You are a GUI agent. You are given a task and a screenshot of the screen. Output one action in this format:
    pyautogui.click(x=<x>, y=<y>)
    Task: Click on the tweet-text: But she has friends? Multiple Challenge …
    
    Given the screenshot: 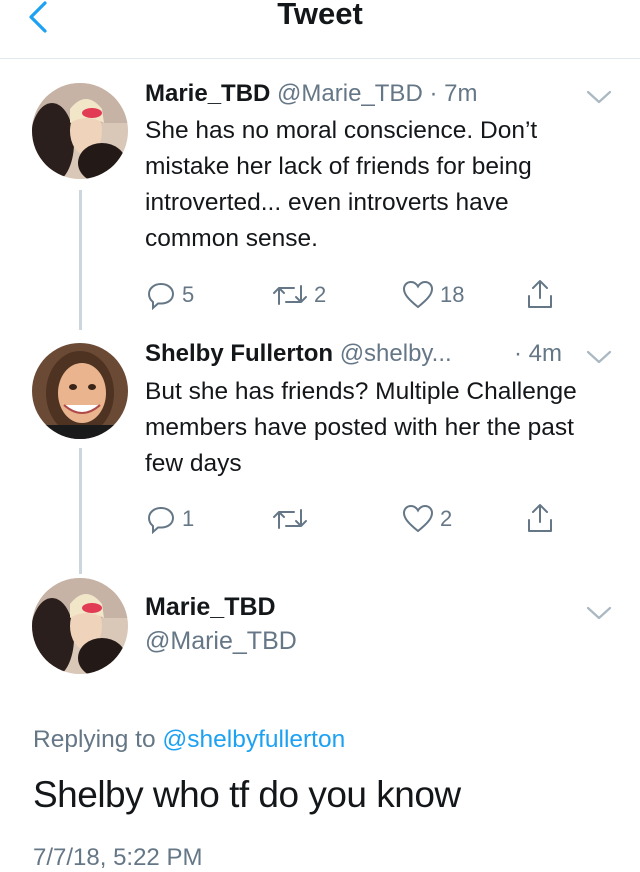 What is the action you would take?
    pyautogui.click(x=361, y=427)
    